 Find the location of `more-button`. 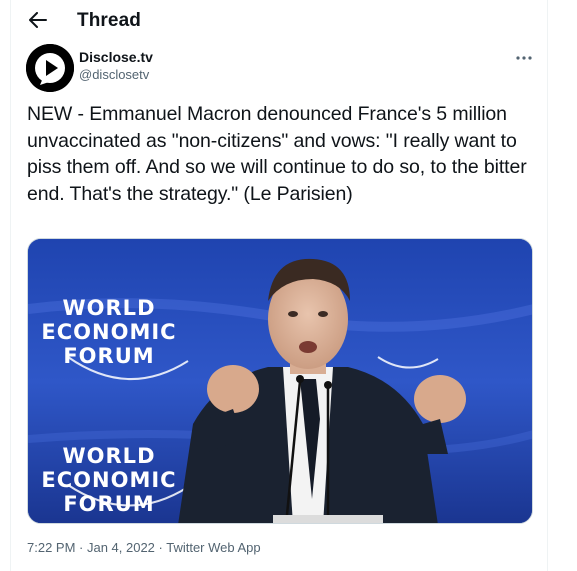

more-button is located at coordinates (524, 58).